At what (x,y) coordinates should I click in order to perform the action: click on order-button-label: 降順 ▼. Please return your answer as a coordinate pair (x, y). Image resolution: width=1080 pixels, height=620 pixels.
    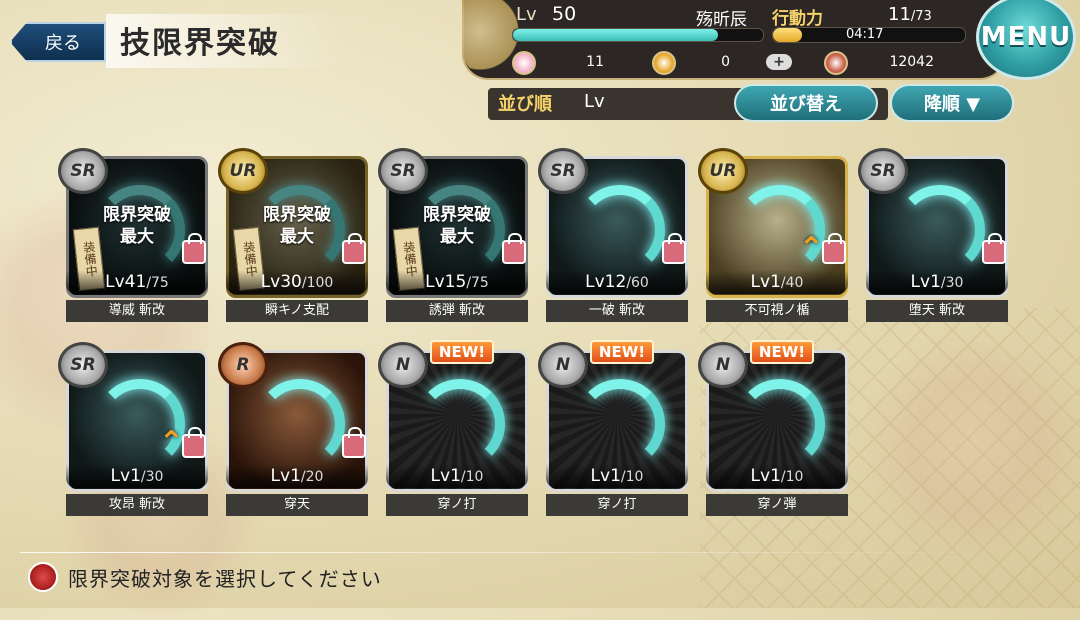
    Looking at the image, I should click on (952, 104).